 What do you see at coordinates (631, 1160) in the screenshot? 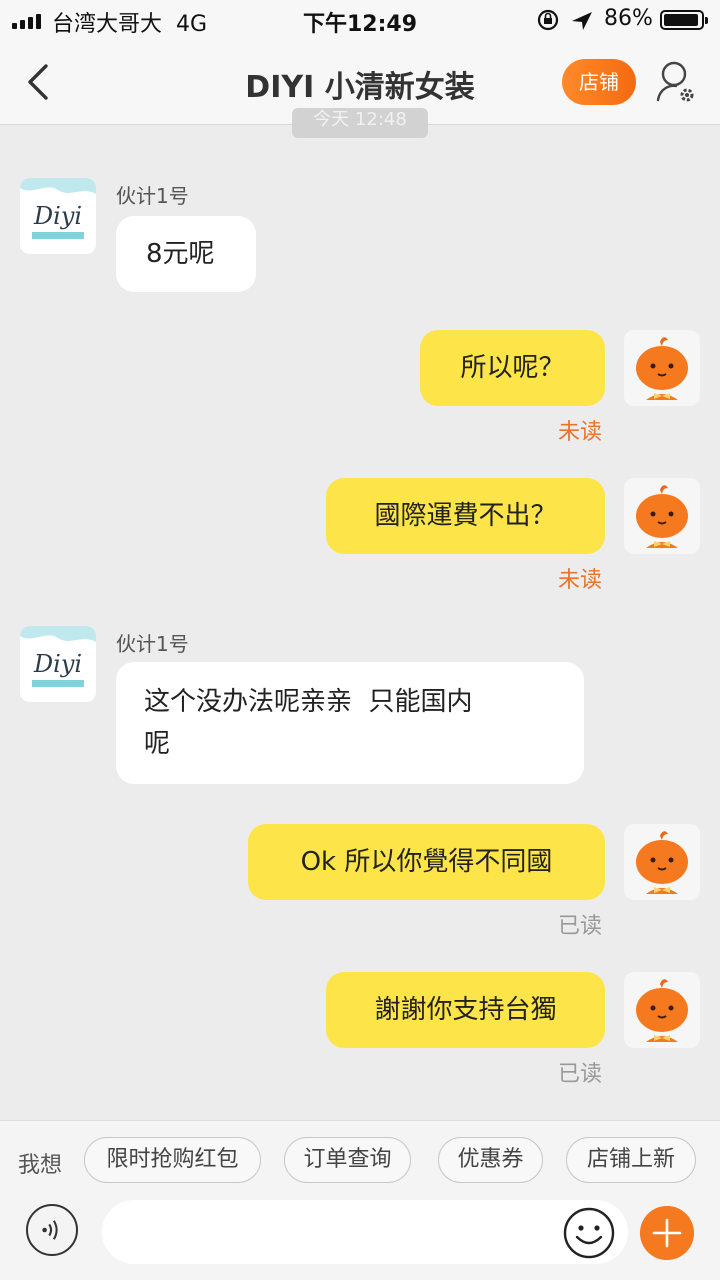
I see `chip-new-arrivals: 店铺上新` at bounding box center [631, 1160].